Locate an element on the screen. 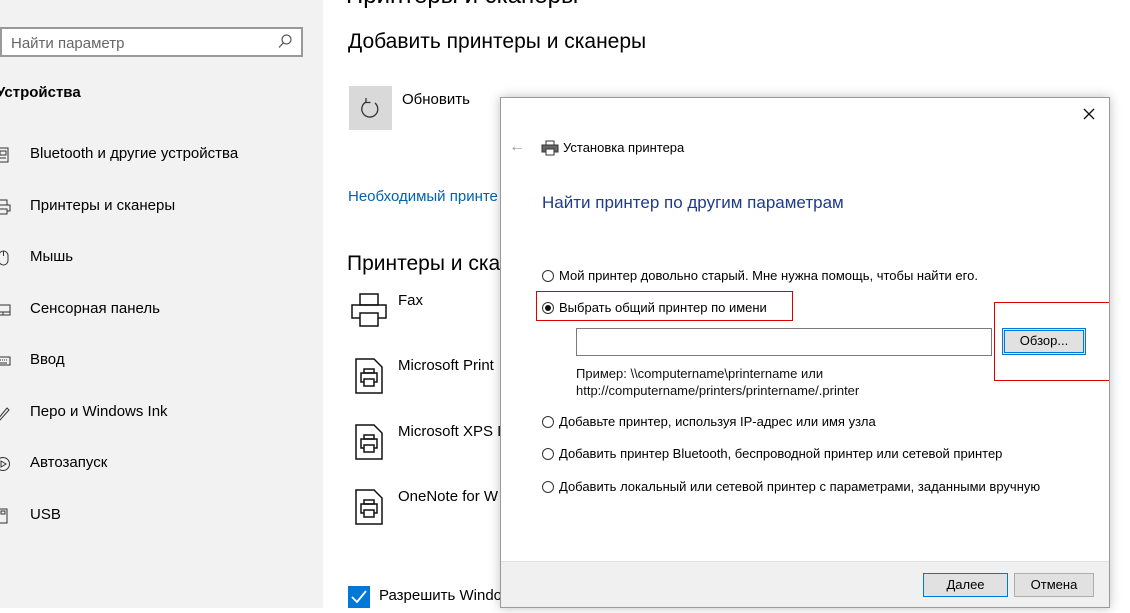 The width and height of the screenshot is (1130, 613). sidebar-item-label: Ввод is located at coordinates (47, 359).